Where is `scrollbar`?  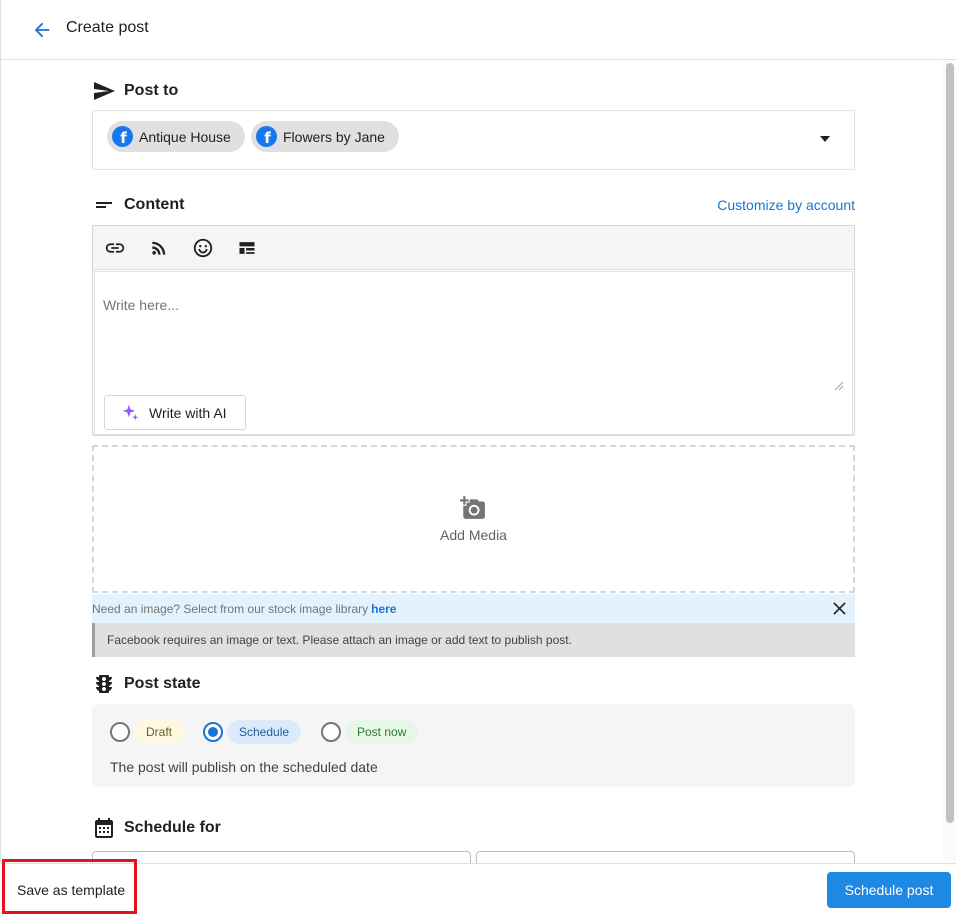
scrollbar is located at coordinates (949, 461).